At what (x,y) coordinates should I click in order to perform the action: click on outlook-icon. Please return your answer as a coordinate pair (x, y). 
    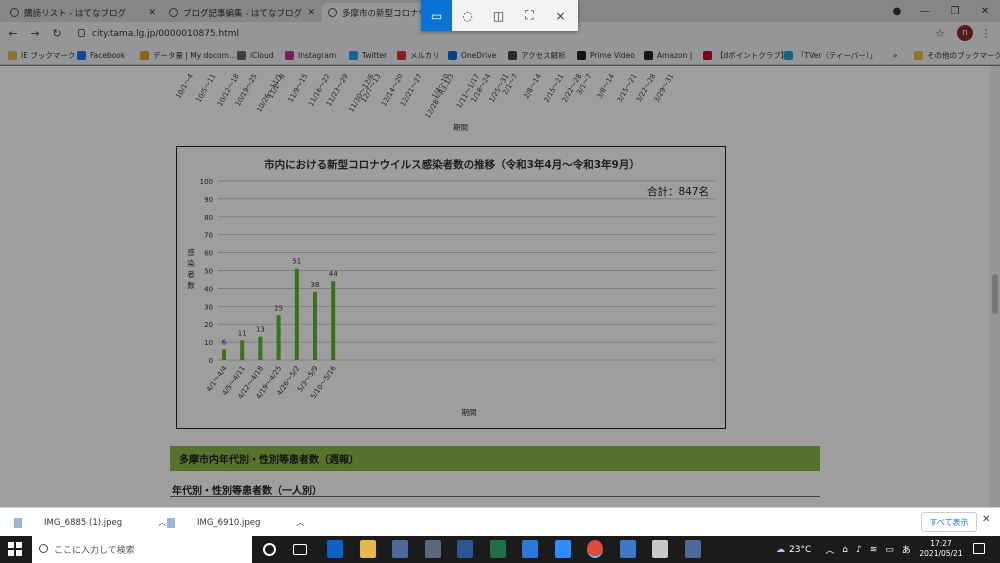
    Looking at the image, I should click on (335, 549).